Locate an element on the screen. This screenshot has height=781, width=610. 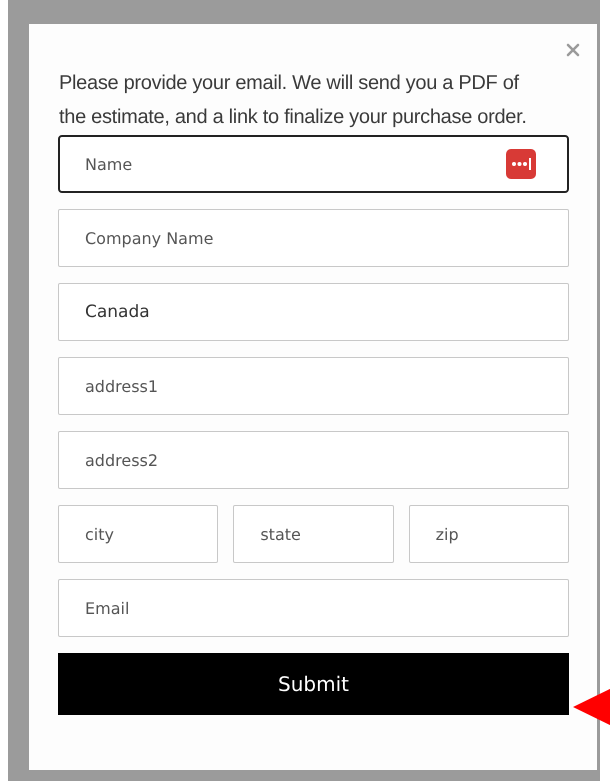
close-icon is located at coordinates (573, 50).